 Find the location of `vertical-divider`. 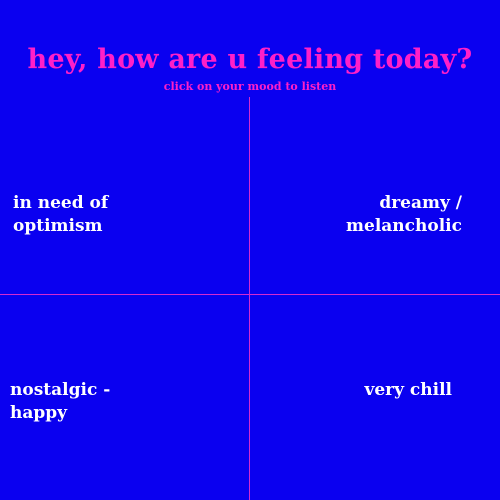

vertical-divider is located at coordinates (249, 298).